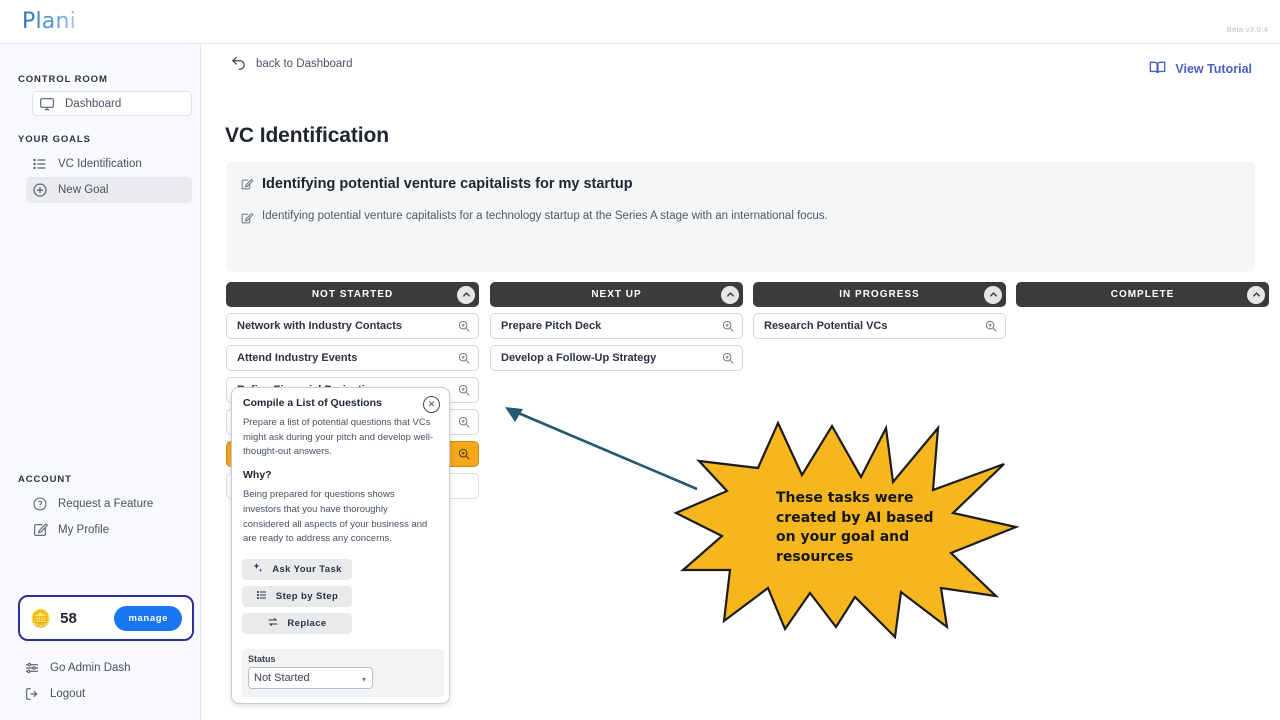 This screenshot has height=720, width=1280. What do you see at coordinates (1247, 29) in the screenshot?
I see `version-label: Beta v3.0.4` at bounding box center [1247, 29].